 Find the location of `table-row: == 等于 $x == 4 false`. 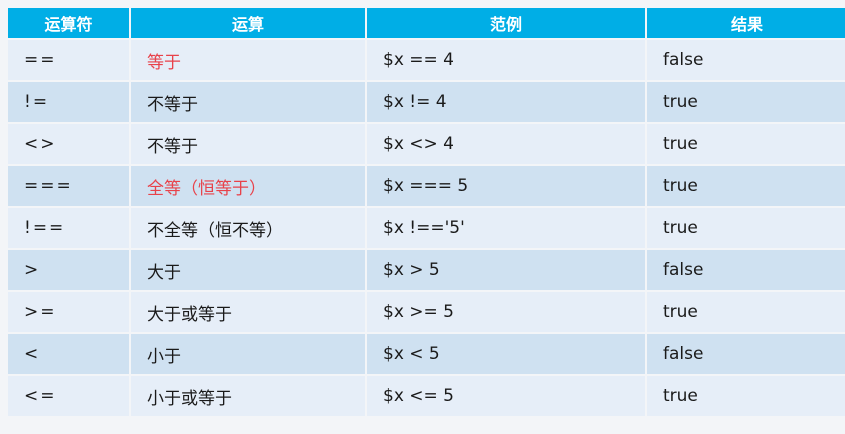

table-row: == 等于 $x == 4 false is located at coordinates (426, 60).